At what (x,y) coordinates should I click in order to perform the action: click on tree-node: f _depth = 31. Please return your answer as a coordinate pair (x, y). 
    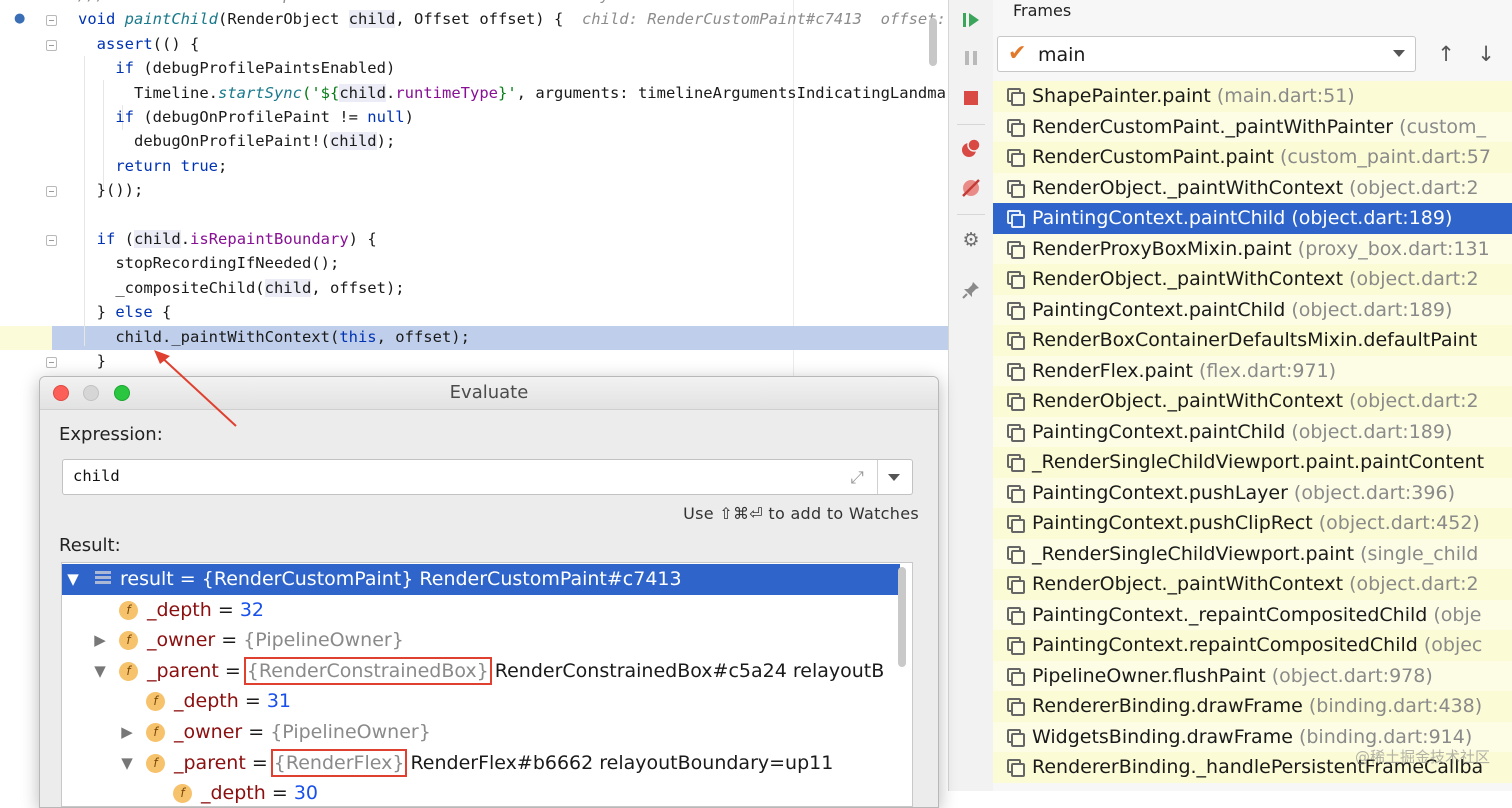
    Looking at the image, I should click on (481, 701).